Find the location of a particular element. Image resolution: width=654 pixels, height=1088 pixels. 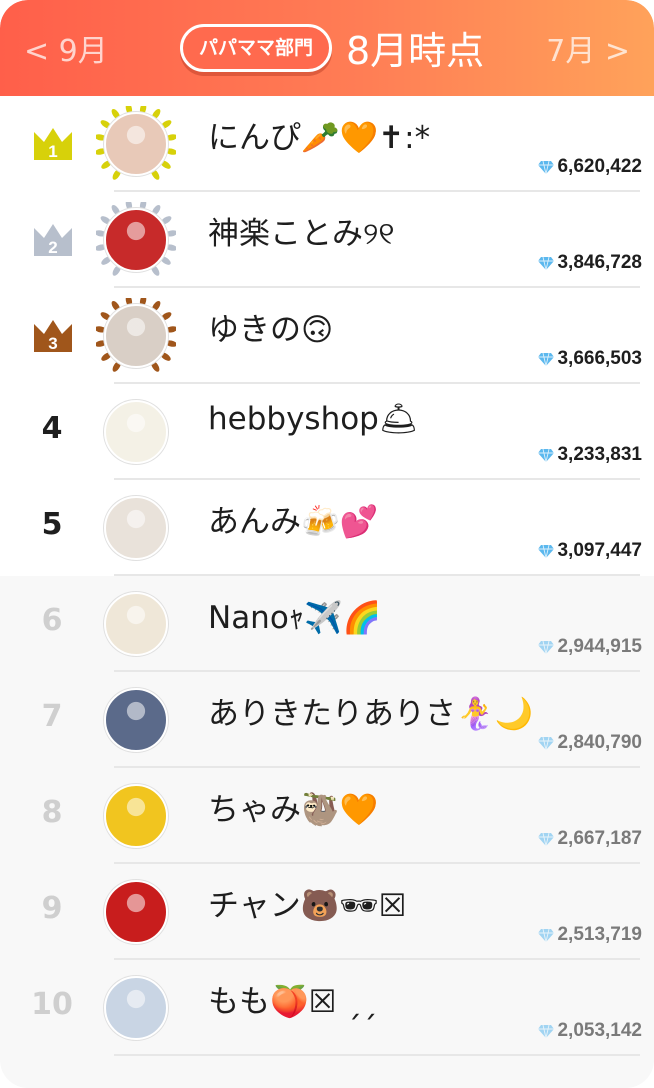

score-value: 3,846,728 is located at coordinates (599, 262).